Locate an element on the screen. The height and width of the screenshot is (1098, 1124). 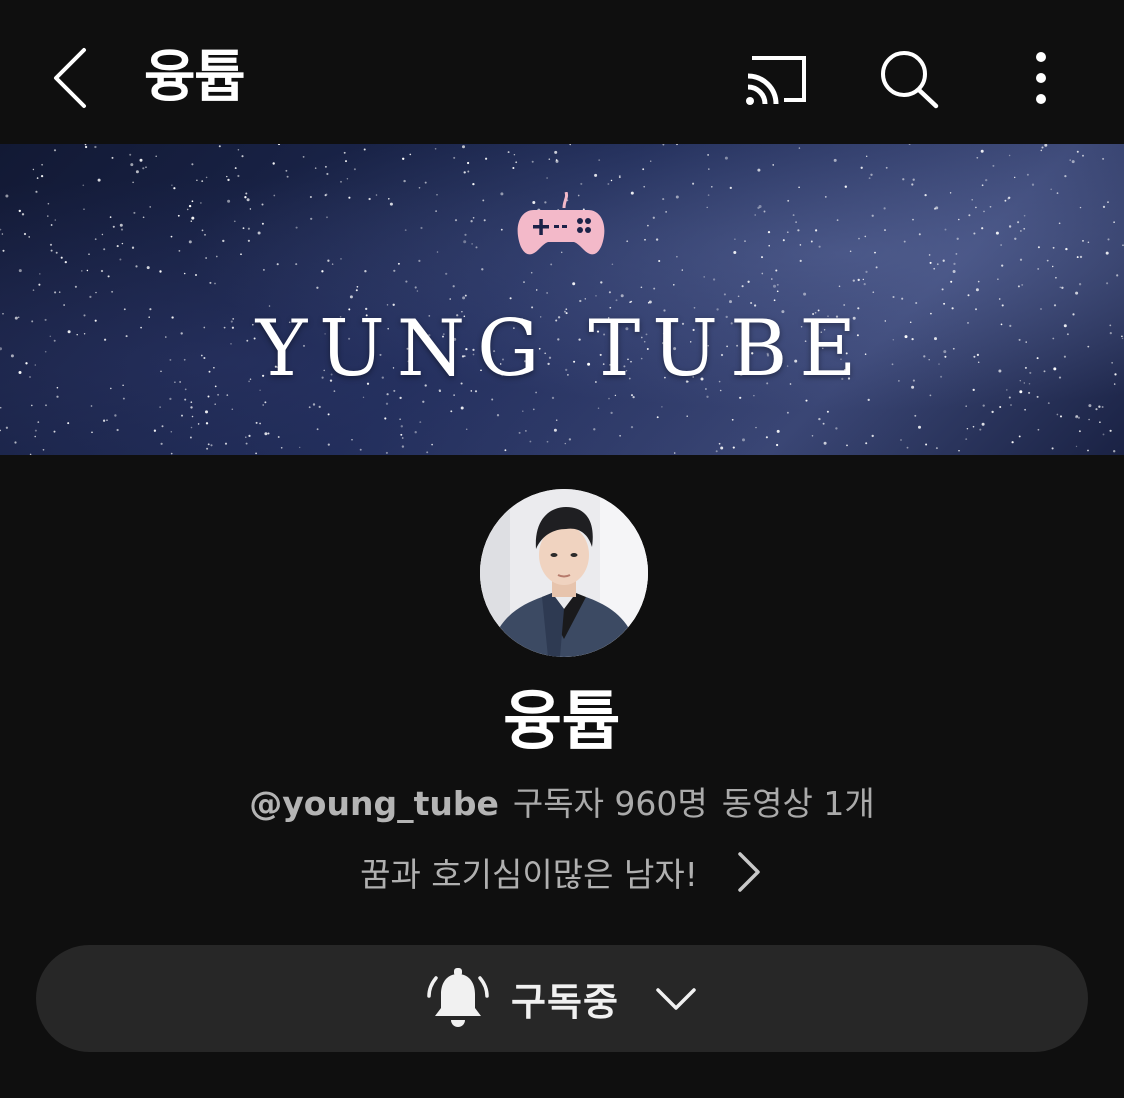
subscribed-button: 구독중 is located at coordinates (562, 998).